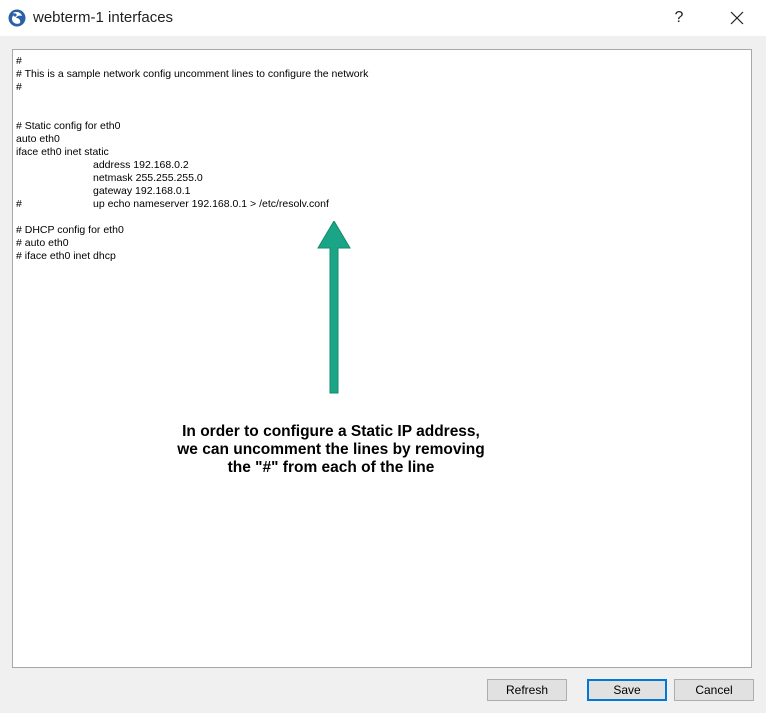 This screenshot has width=766, height=713. Describe the element at coordinates (148, 178) in the screenshot. I see `line-text: netmask 255.255.255.0` at that location.